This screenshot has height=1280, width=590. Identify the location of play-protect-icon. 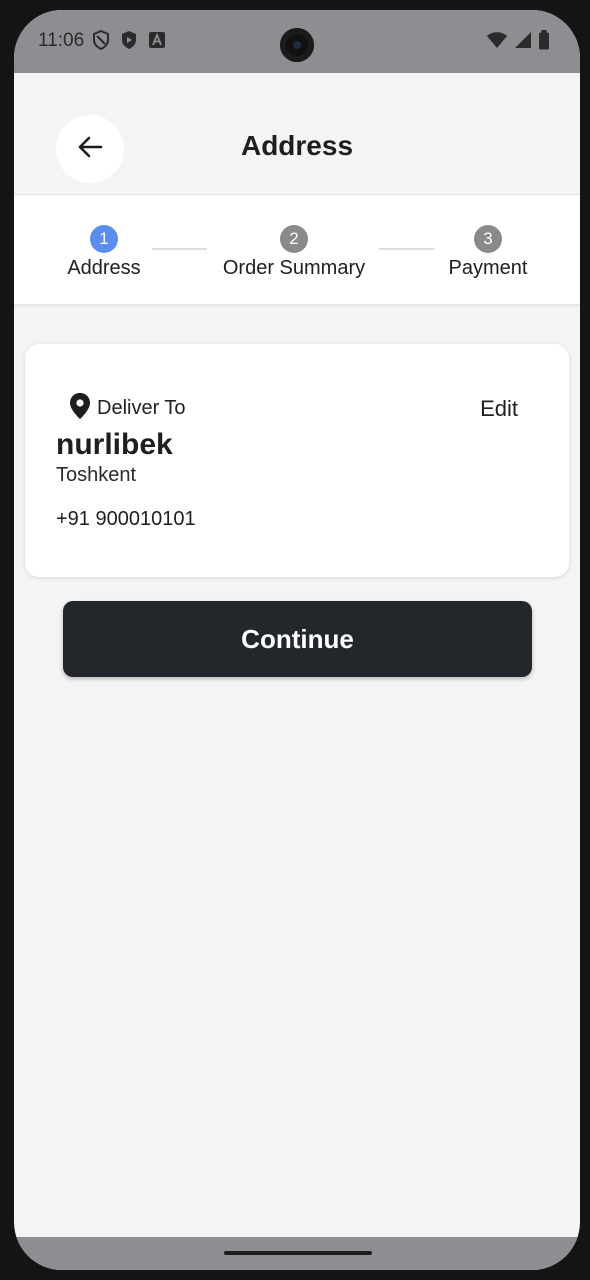
(129, 42).